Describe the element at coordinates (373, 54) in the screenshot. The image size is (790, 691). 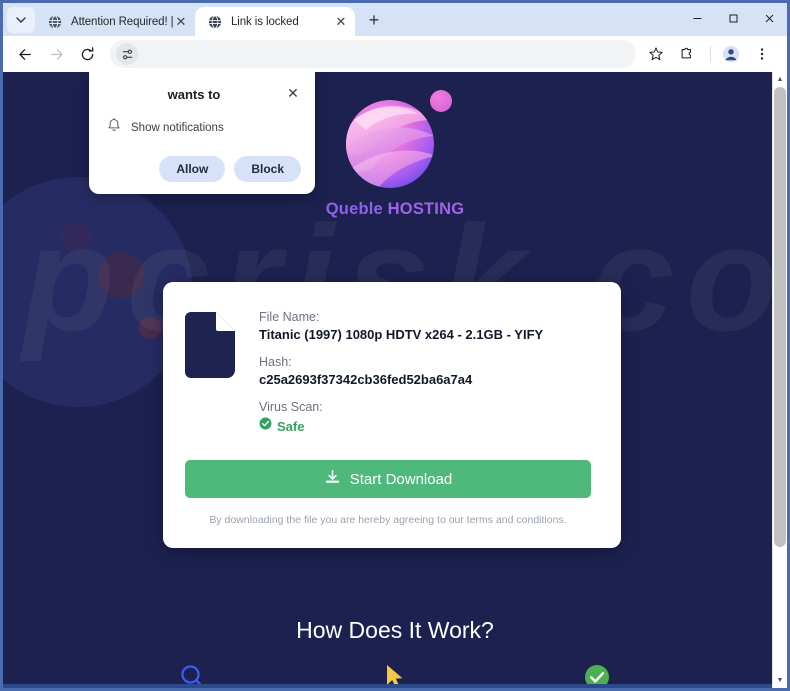
I see `address-bar` at that location.